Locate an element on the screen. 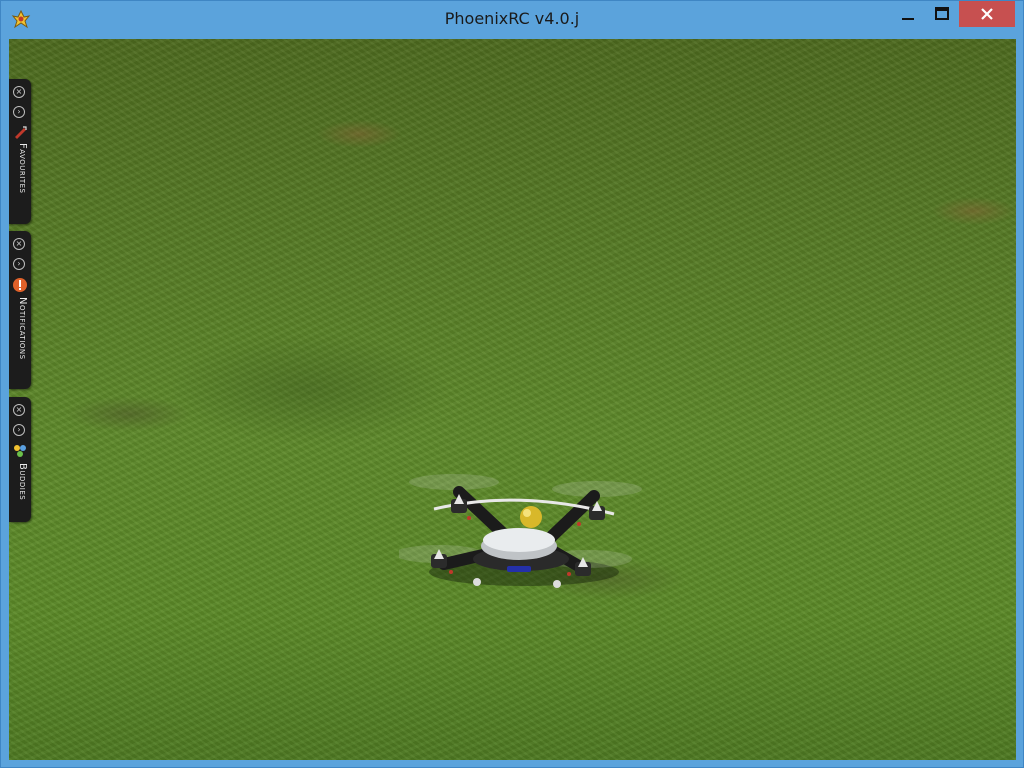 Image resolution: width=1024 pixels, height=768 pixels. favourites-tab-label: Favourites is located at coordinates (22, 168).